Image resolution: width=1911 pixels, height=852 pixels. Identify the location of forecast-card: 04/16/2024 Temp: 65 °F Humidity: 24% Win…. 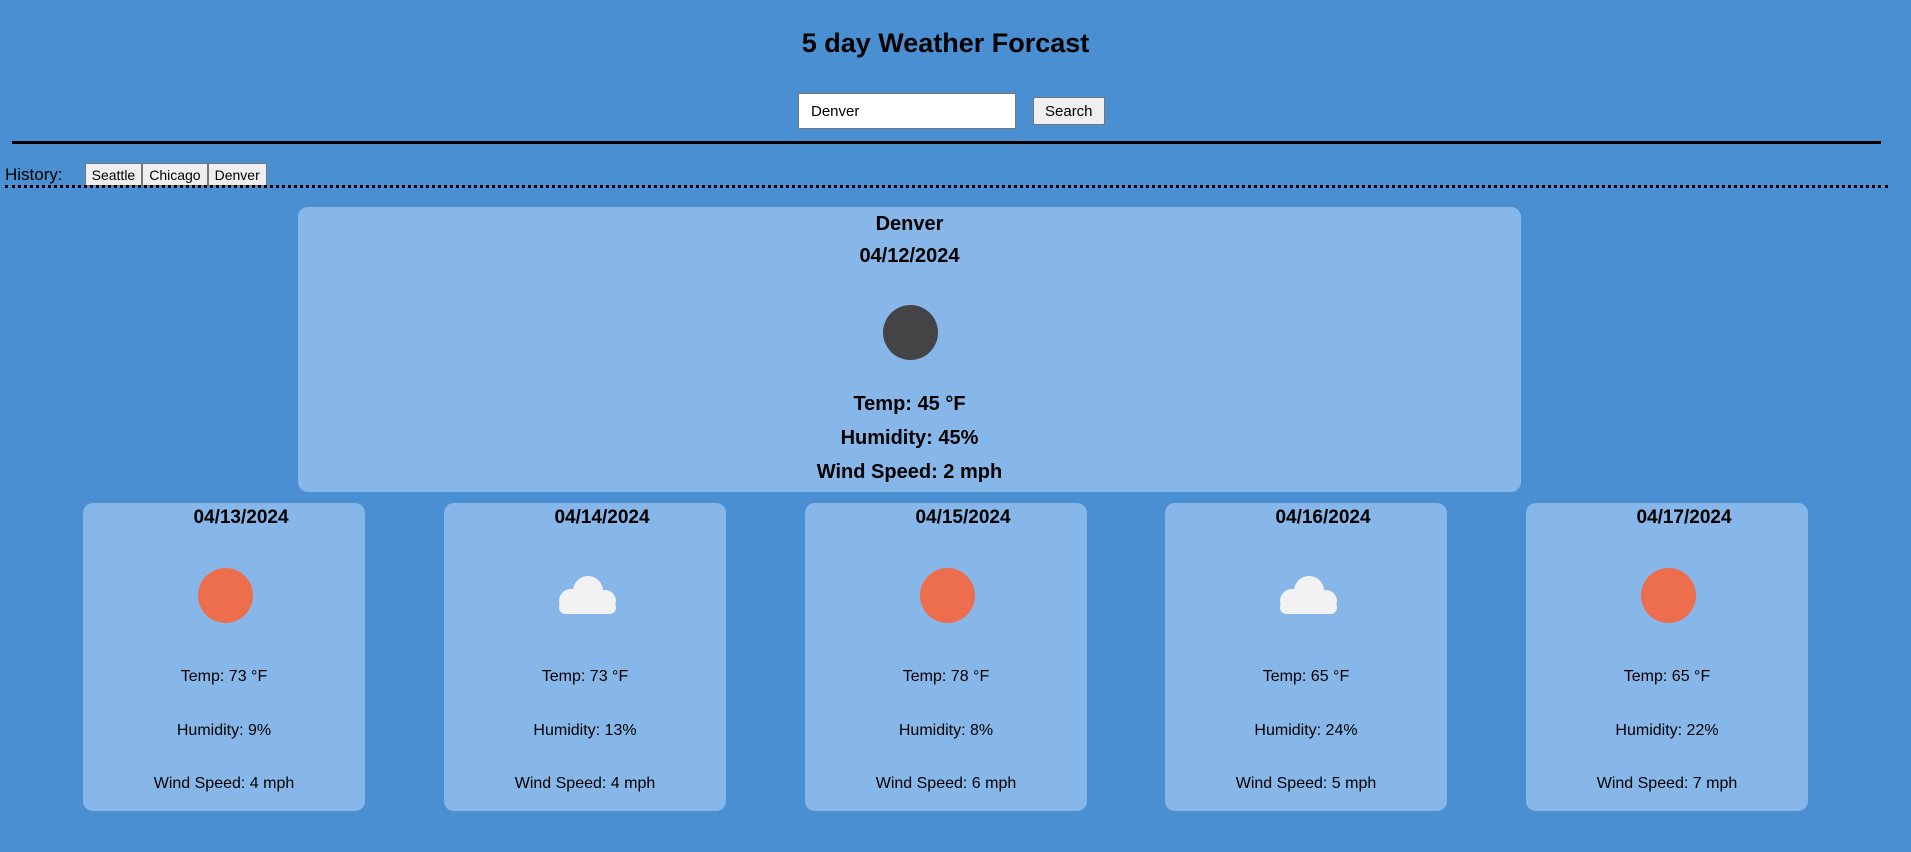
(1306, 657).